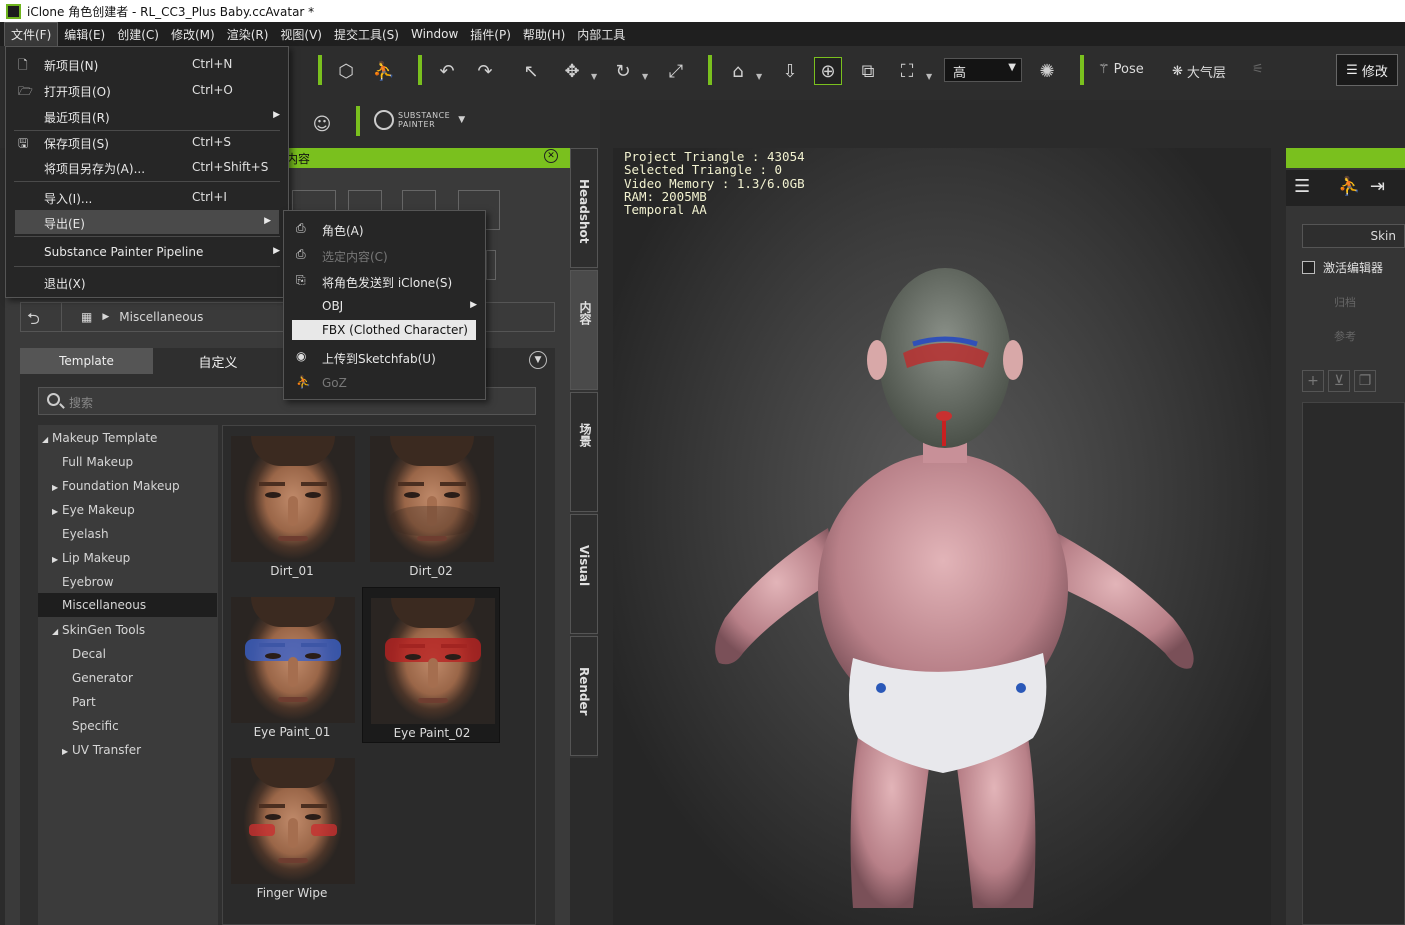 This screenshot has width=1405, height=925. I want to click on tree-item: ▶ Eye Makeup, so click(127, 510).